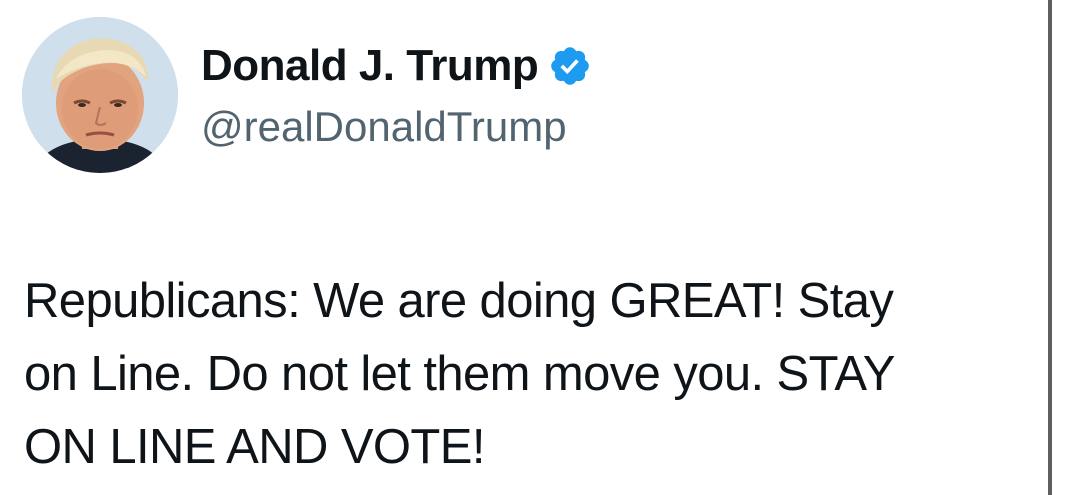 Image resolution: width=1070 pixels, height=495 pixels. What do you see at coordinates (1050, 247) in the screenshot?
I see `divider` at bounding box center [1050, 247].